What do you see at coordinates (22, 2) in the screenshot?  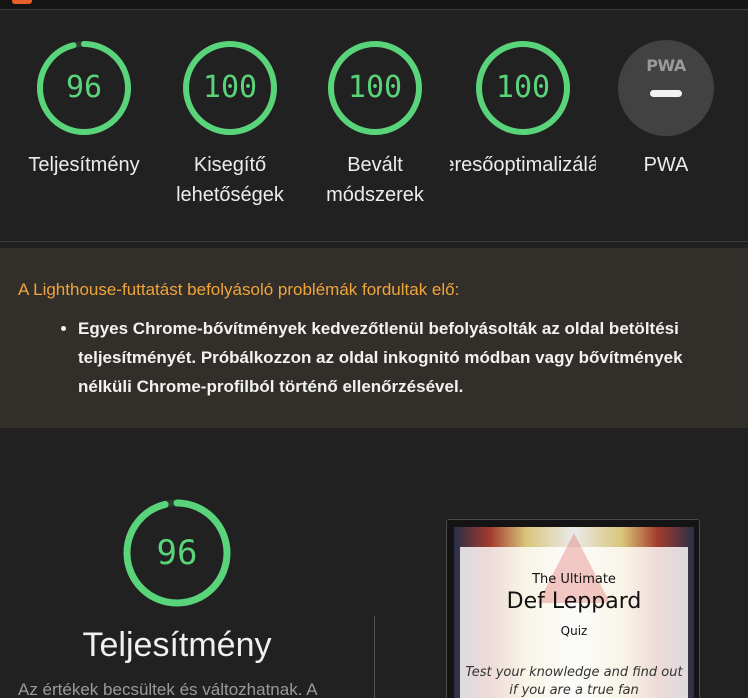 I see `lighthouse-logo-icon` at bounding box center [22, 2].